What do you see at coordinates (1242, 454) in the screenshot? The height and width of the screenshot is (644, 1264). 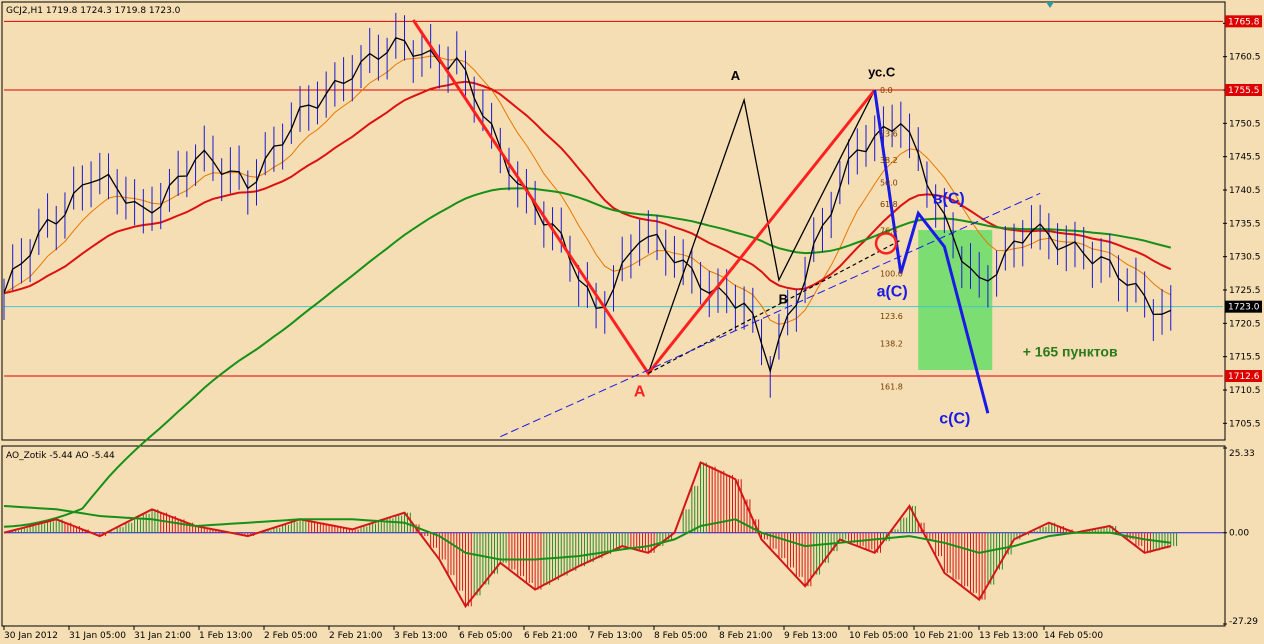 I see `ind-y-tick-label: 25.33` at bounding box center [1242, 454].